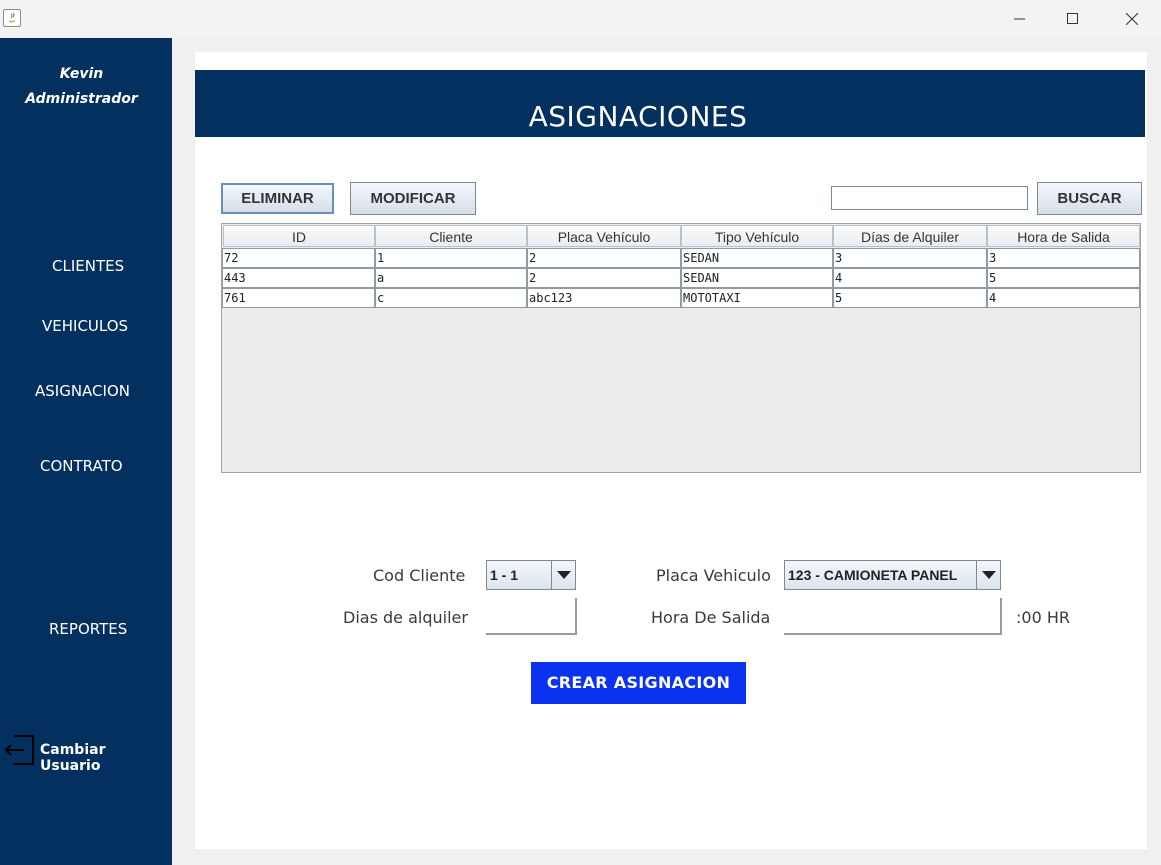  I want to click on cell-cliente: c, so click(451, 298).